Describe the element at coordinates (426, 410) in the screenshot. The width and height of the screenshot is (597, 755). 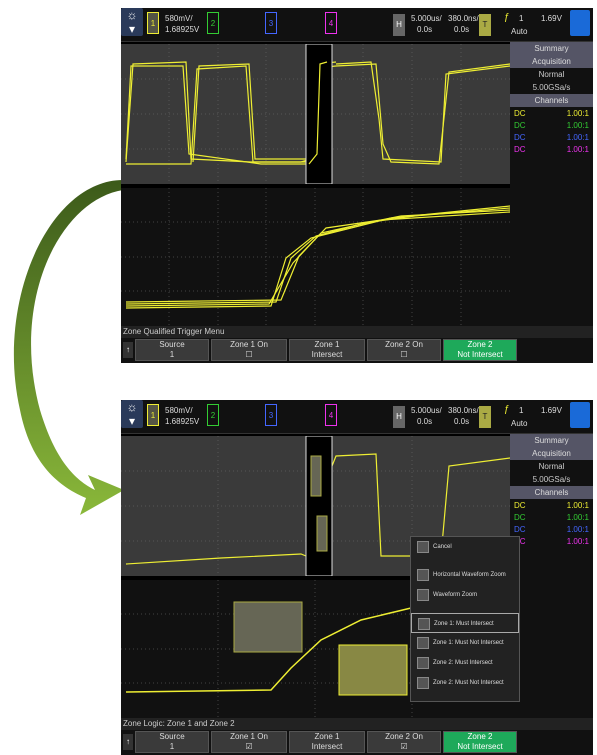
I see `time-scale: 5.000us/` at that location.